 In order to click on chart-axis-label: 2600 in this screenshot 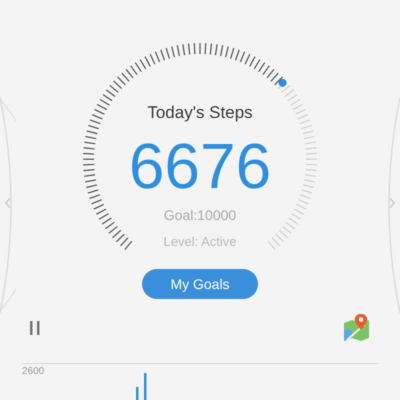, I will do `click(33, 372)`.